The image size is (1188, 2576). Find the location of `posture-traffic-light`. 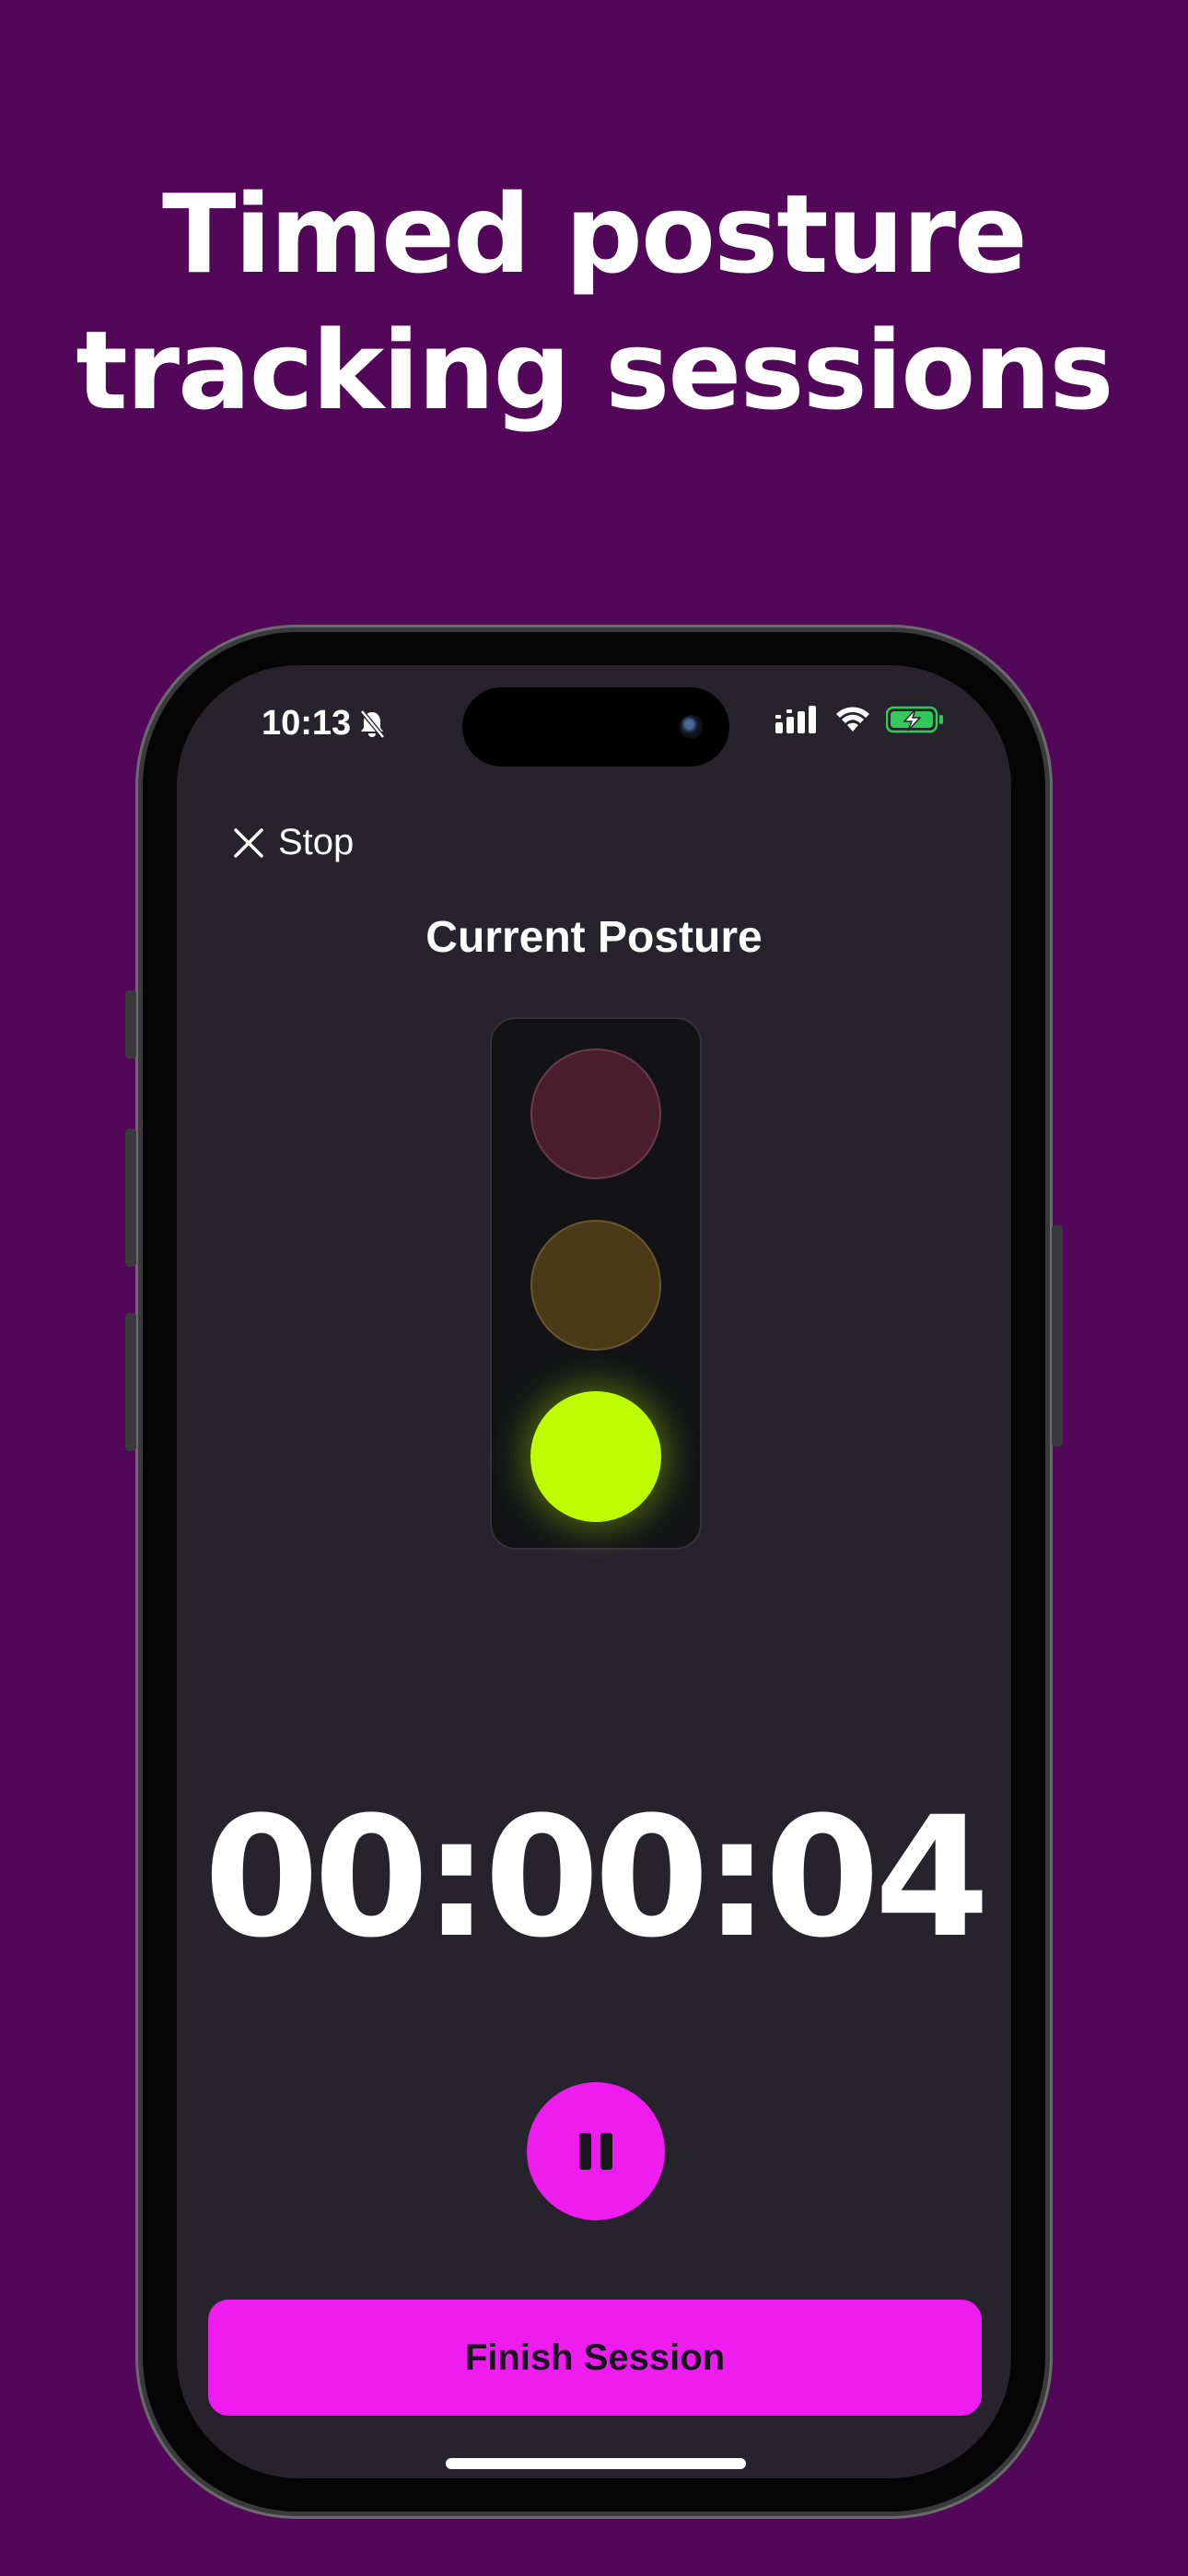

posture-traffic-light is located at coordinates (596, 1283).